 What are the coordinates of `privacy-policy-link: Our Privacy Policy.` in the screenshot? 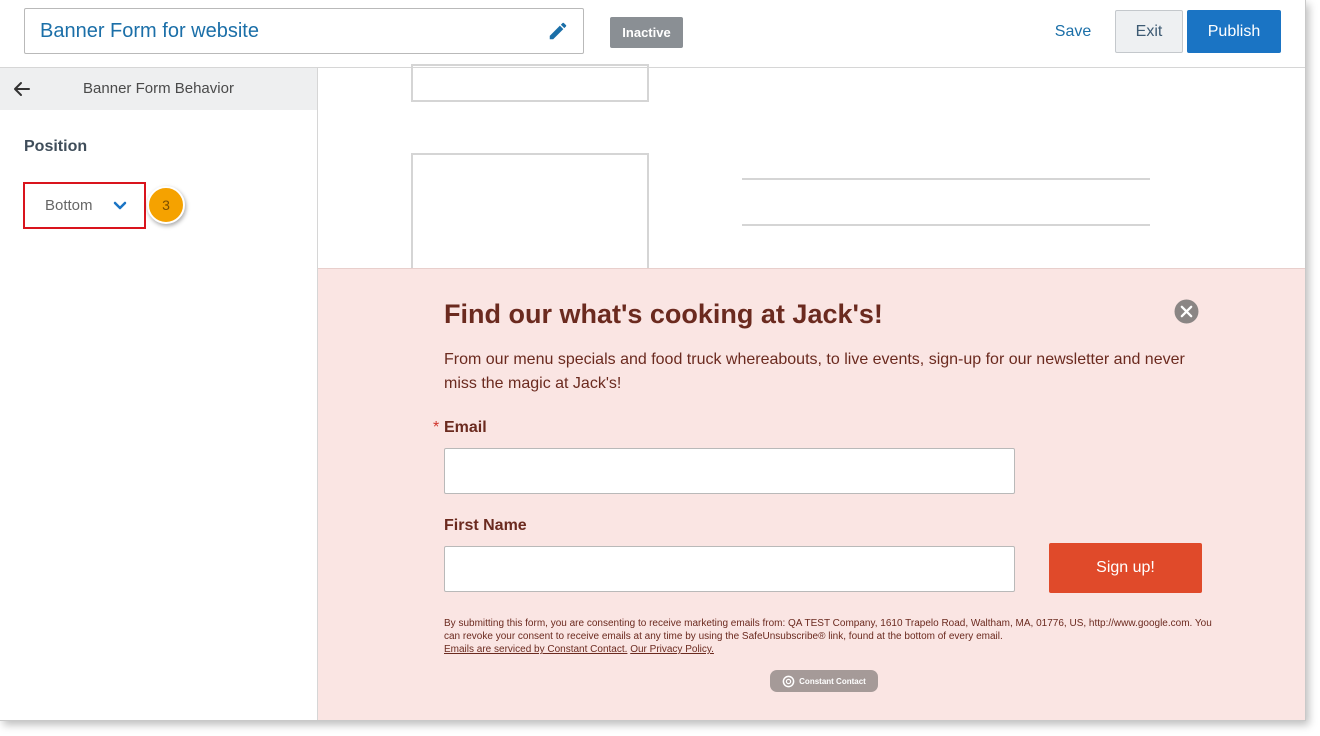 It's located at (672, 649).